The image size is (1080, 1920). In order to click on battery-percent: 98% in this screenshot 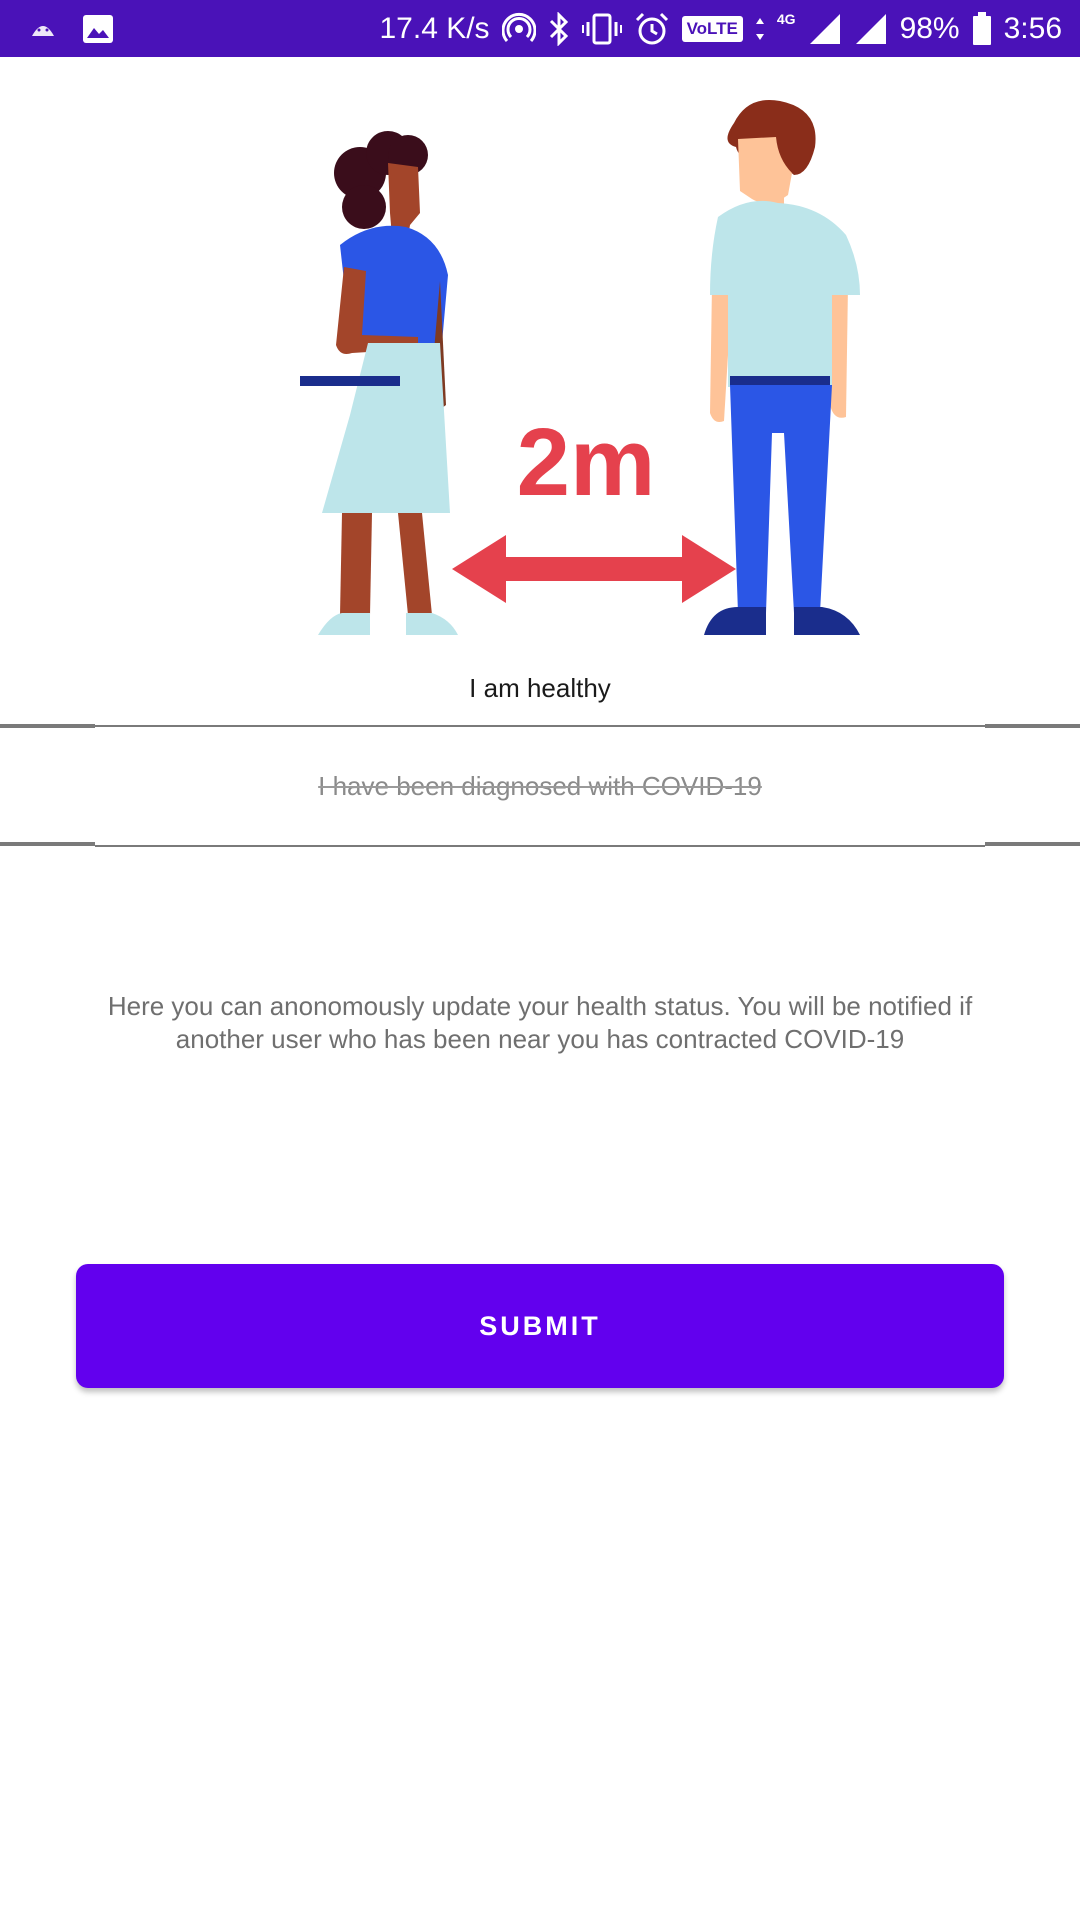, I will do `click(929, 28)`.